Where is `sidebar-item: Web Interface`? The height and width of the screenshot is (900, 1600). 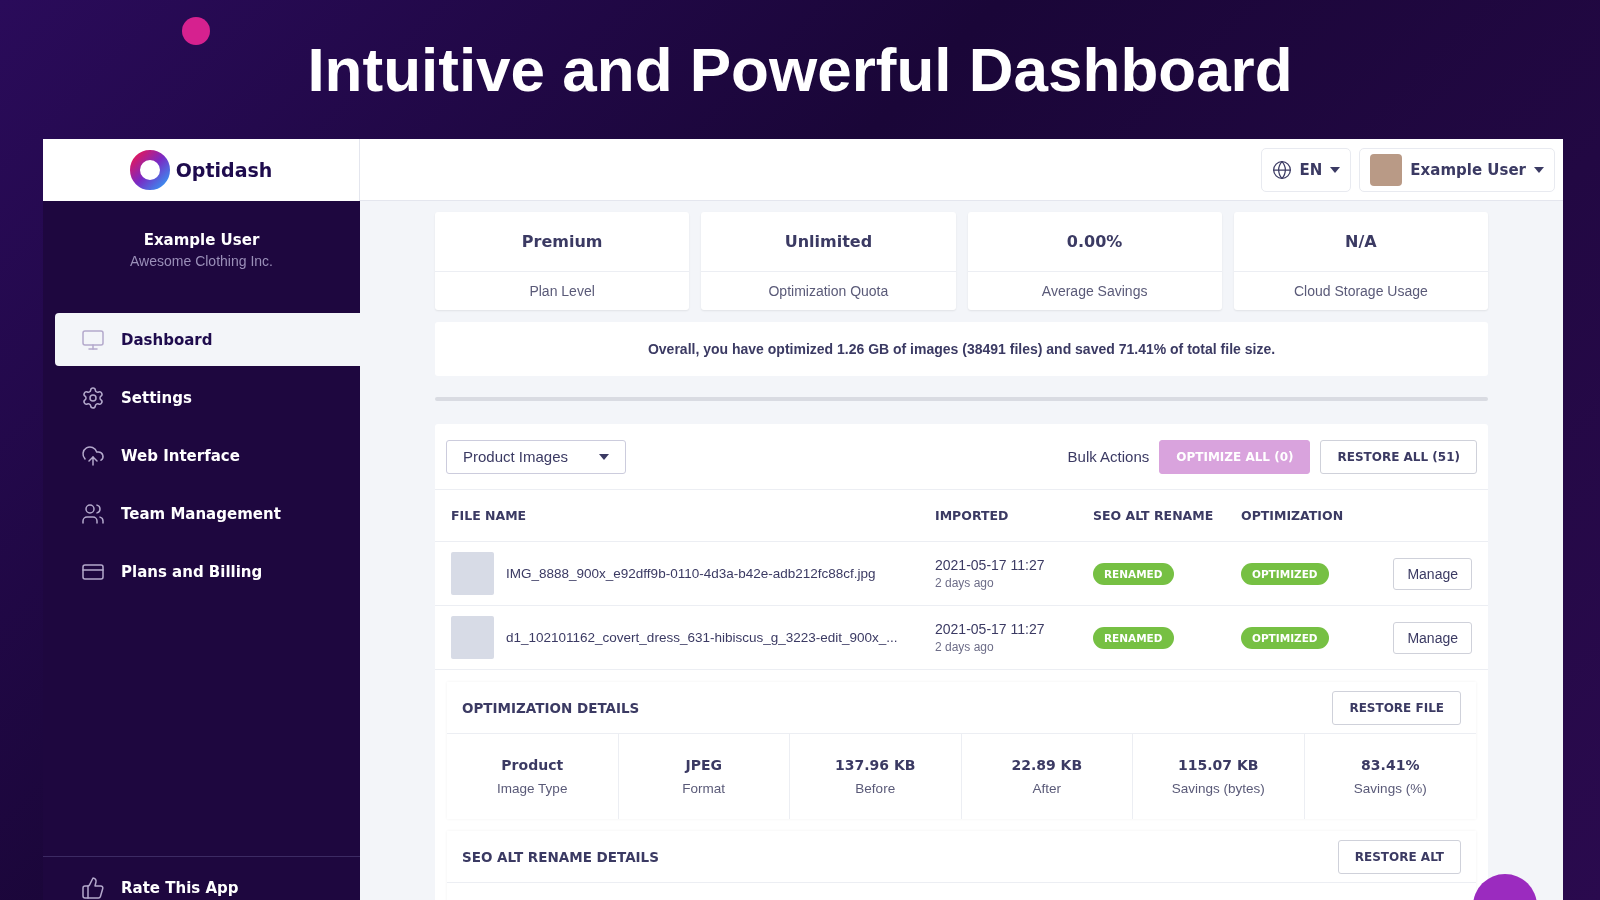
sidebar-item: Web Interface is located at coordinates (207, 455).